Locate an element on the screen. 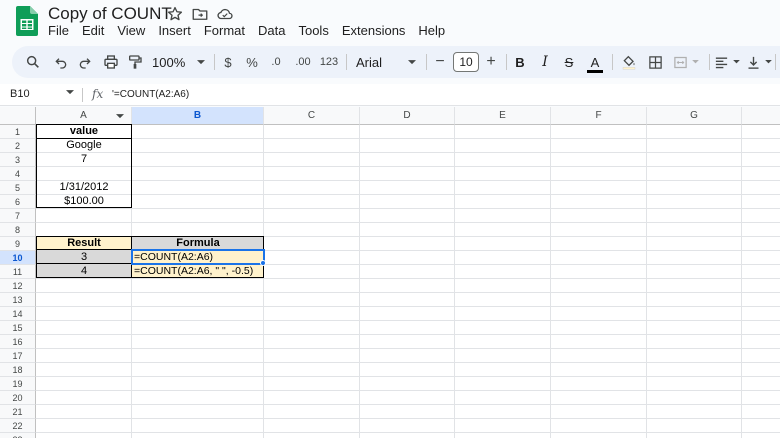  row-header: 18 is located at coordinates (18, 370).